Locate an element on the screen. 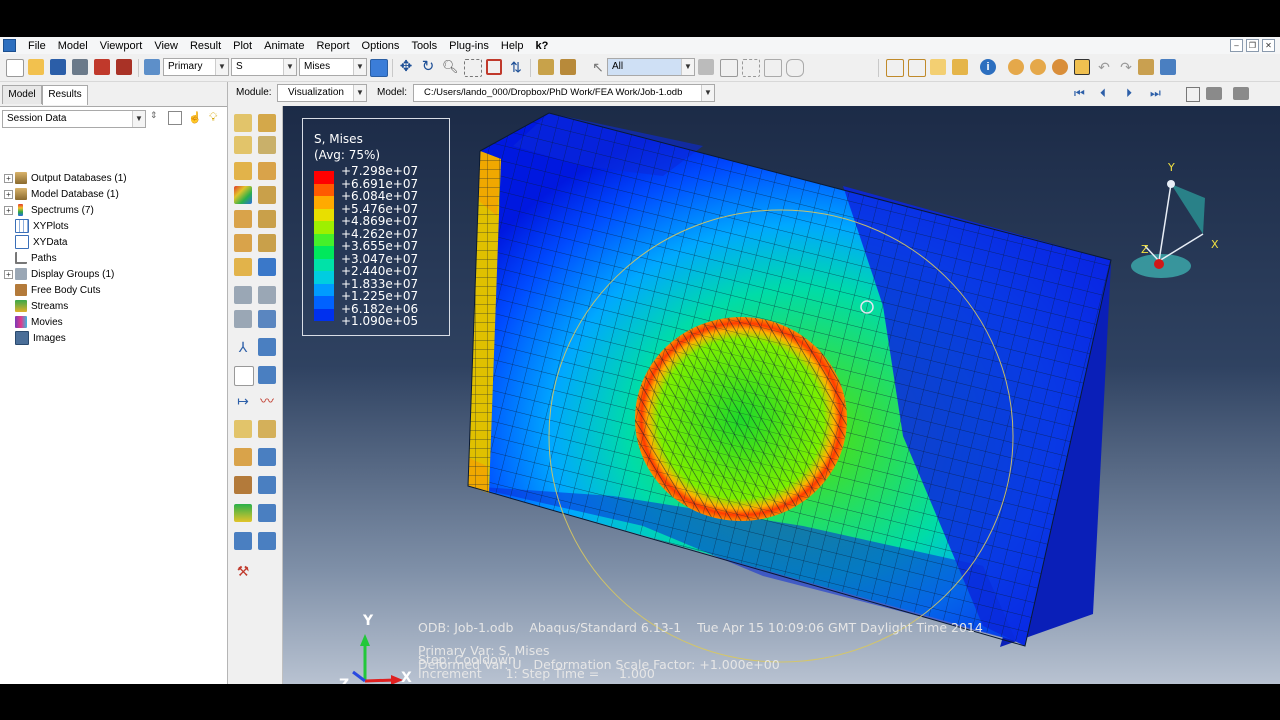  undeformed-shape-icon is located at coordinates (243, 123).